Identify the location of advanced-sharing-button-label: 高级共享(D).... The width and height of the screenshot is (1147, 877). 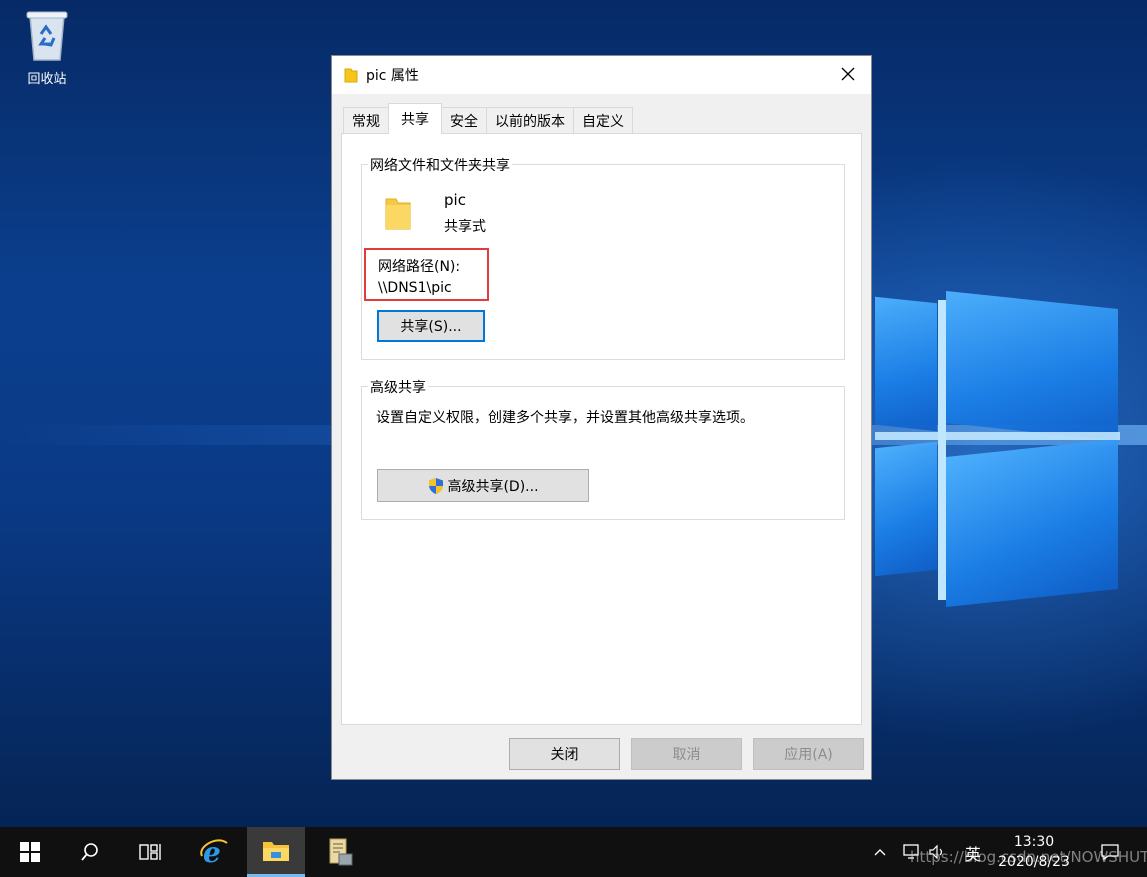
(493, 486).